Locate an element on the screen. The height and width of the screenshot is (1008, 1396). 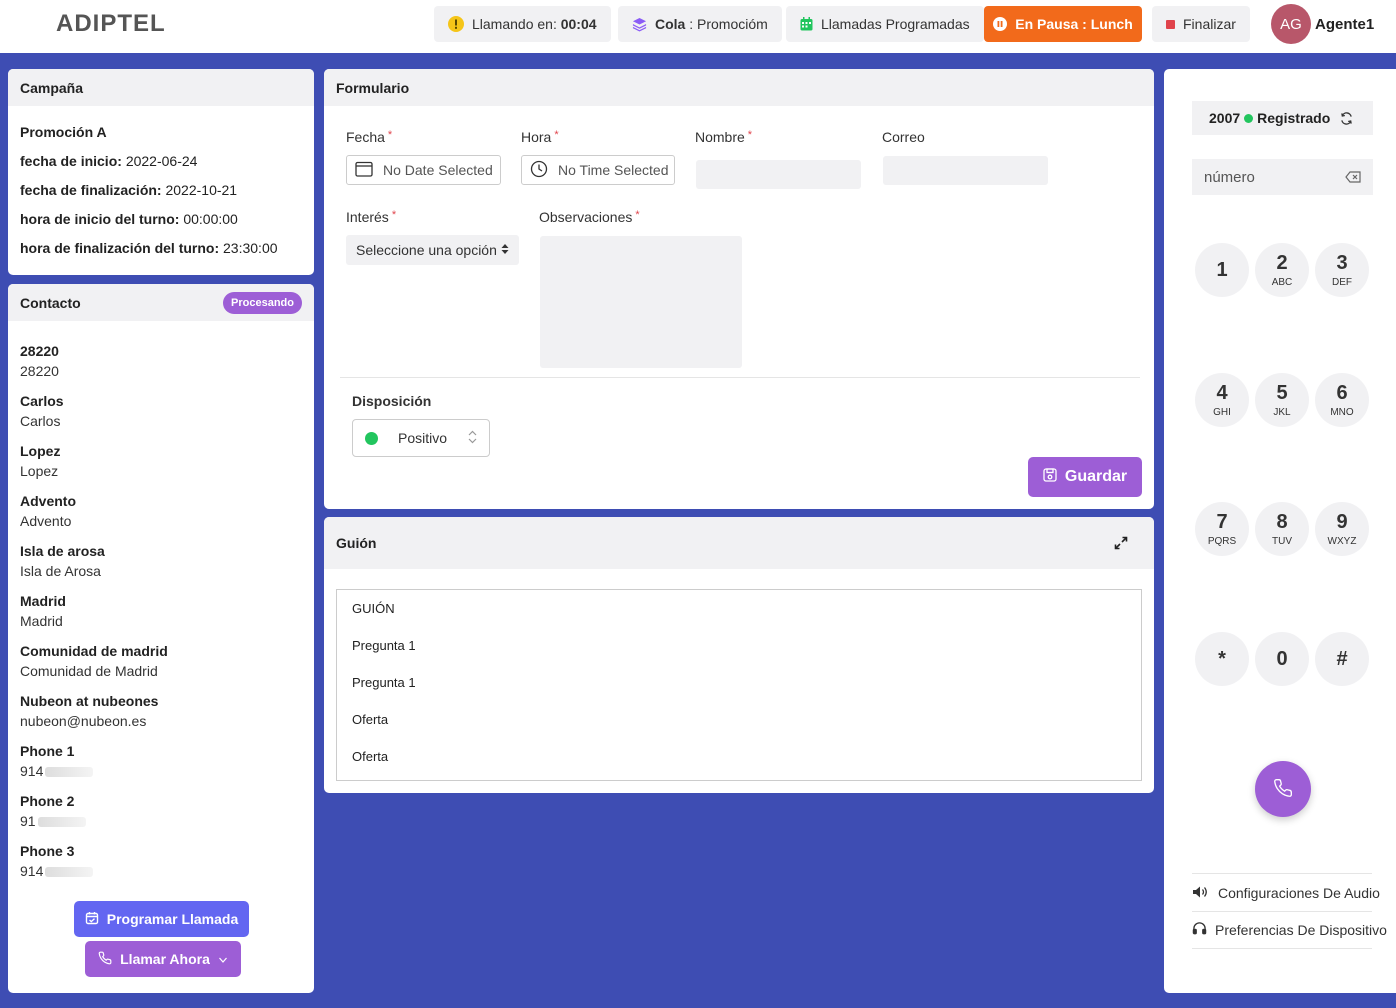
expand-icon is located at coordinates (1121, 543).